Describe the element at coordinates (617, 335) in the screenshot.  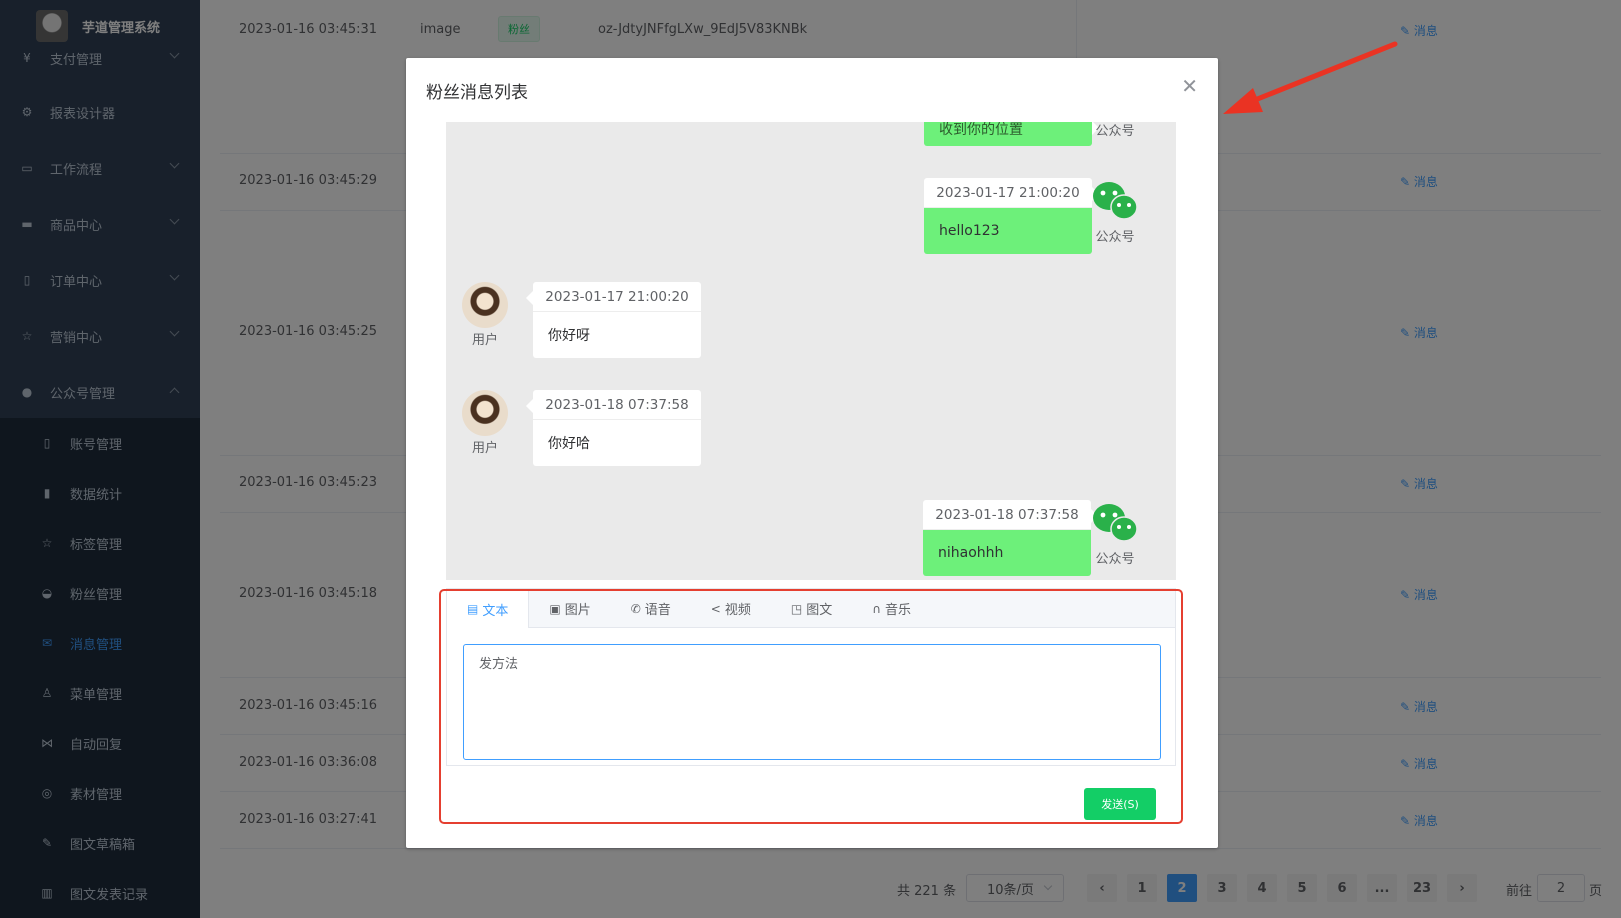
I see `message-text: 你好呀` at that location.